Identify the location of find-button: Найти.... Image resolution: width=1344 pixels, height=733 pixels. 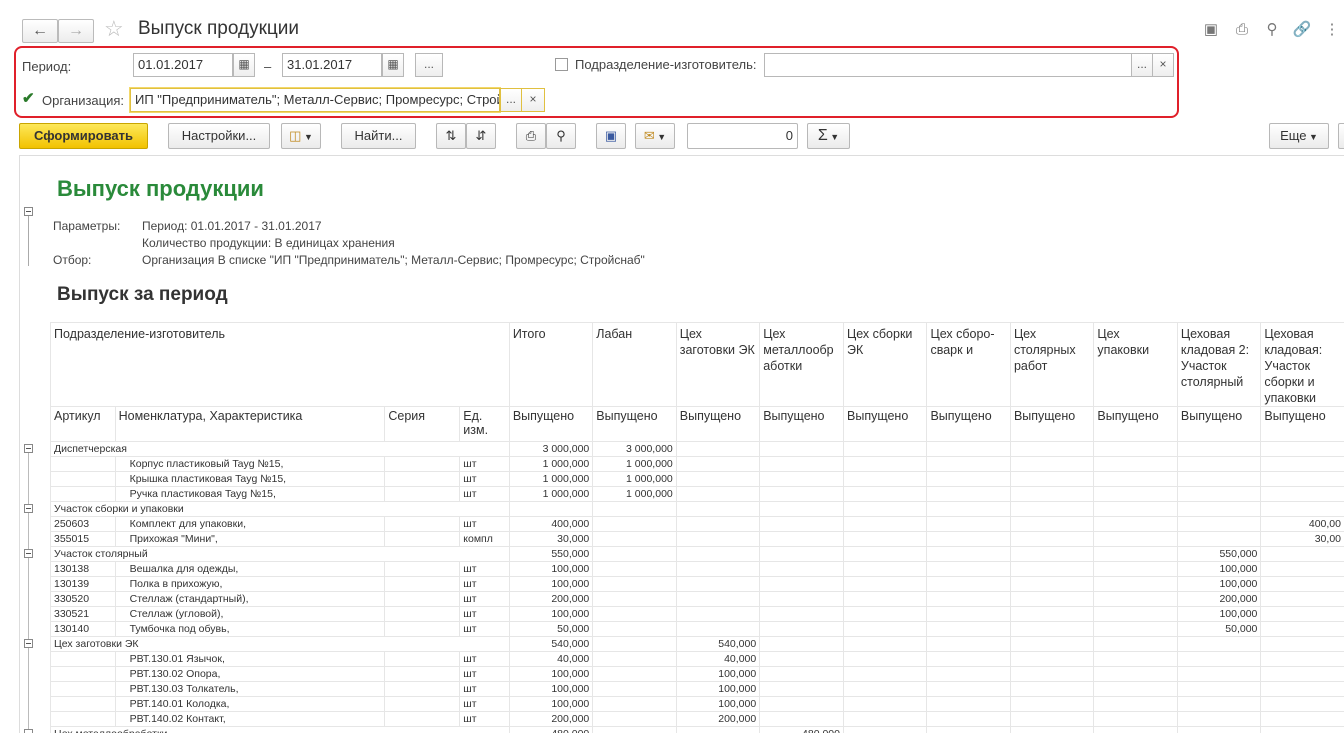
(378, 136).